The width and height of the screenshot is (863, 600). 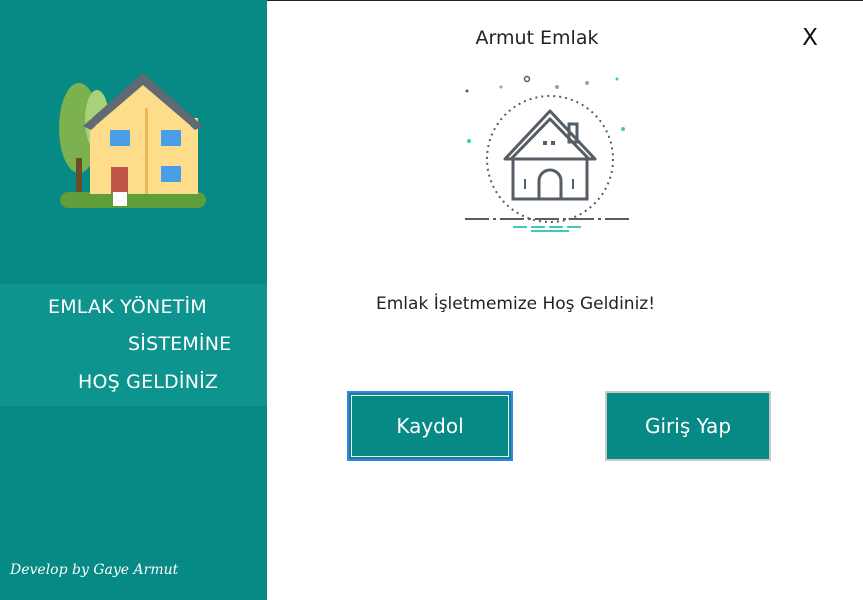 What do you see at coordinates (688, 426) in the screenshot?
I see `login-button: Giriş Yap` at bounding box center [688, 426].